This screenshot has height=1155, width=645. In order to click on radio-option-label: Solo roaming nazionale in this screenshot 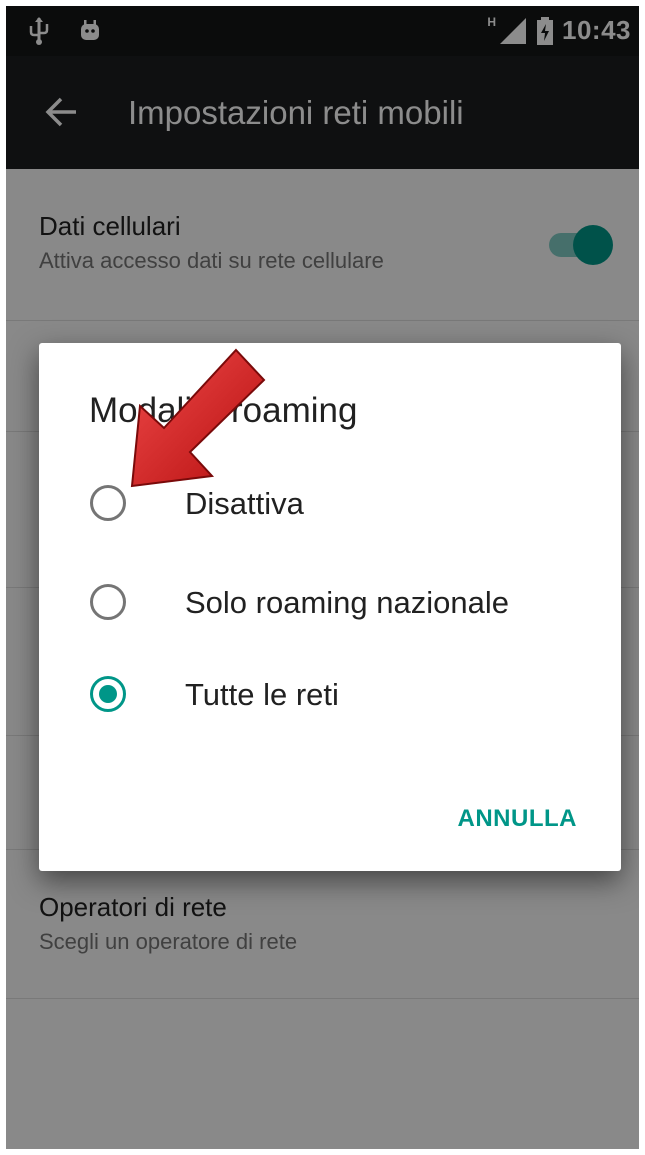, I will do `click(347, 602)`.